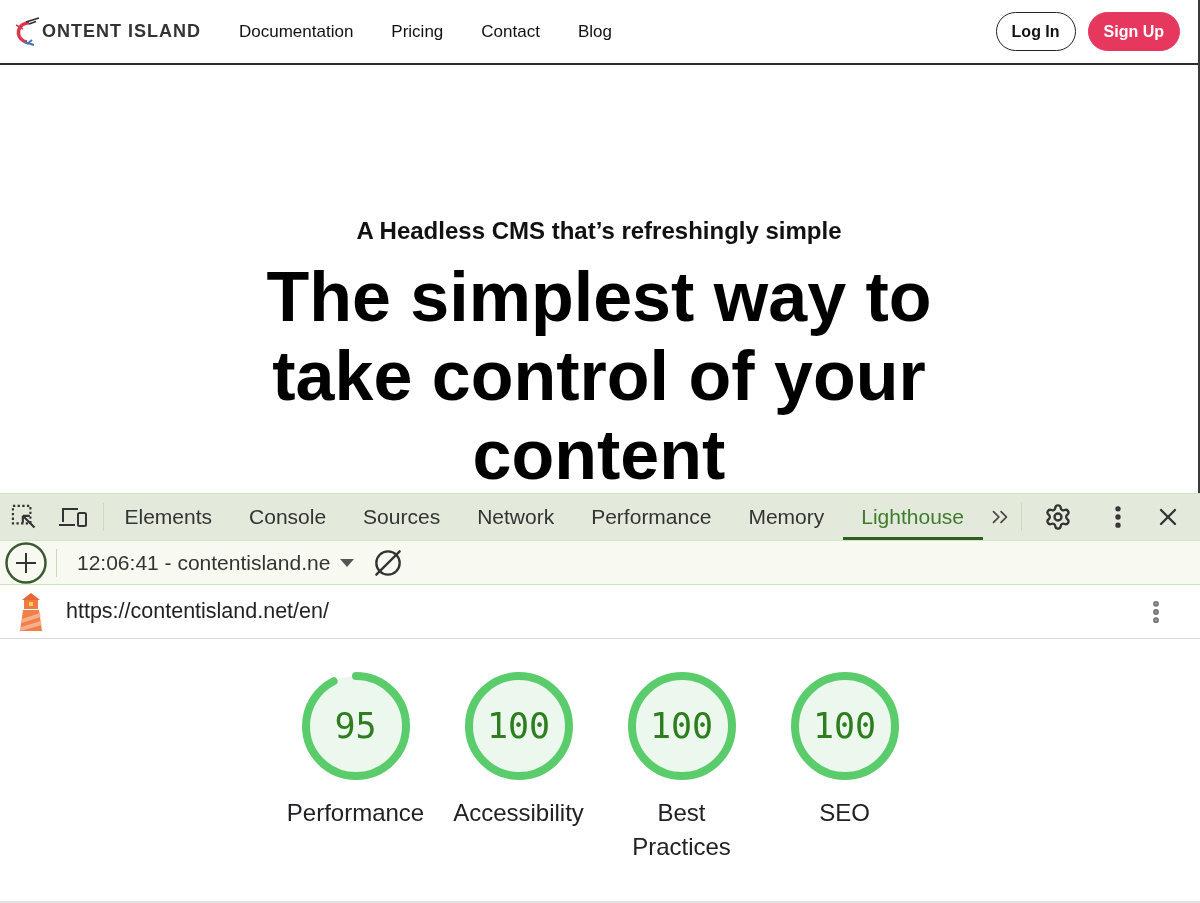 The image size is (1200, 903). What do you see at coordinates (401, 517) in the screenshot?
I see `devtools-tab: Sources` at bounding box center [401, 517].